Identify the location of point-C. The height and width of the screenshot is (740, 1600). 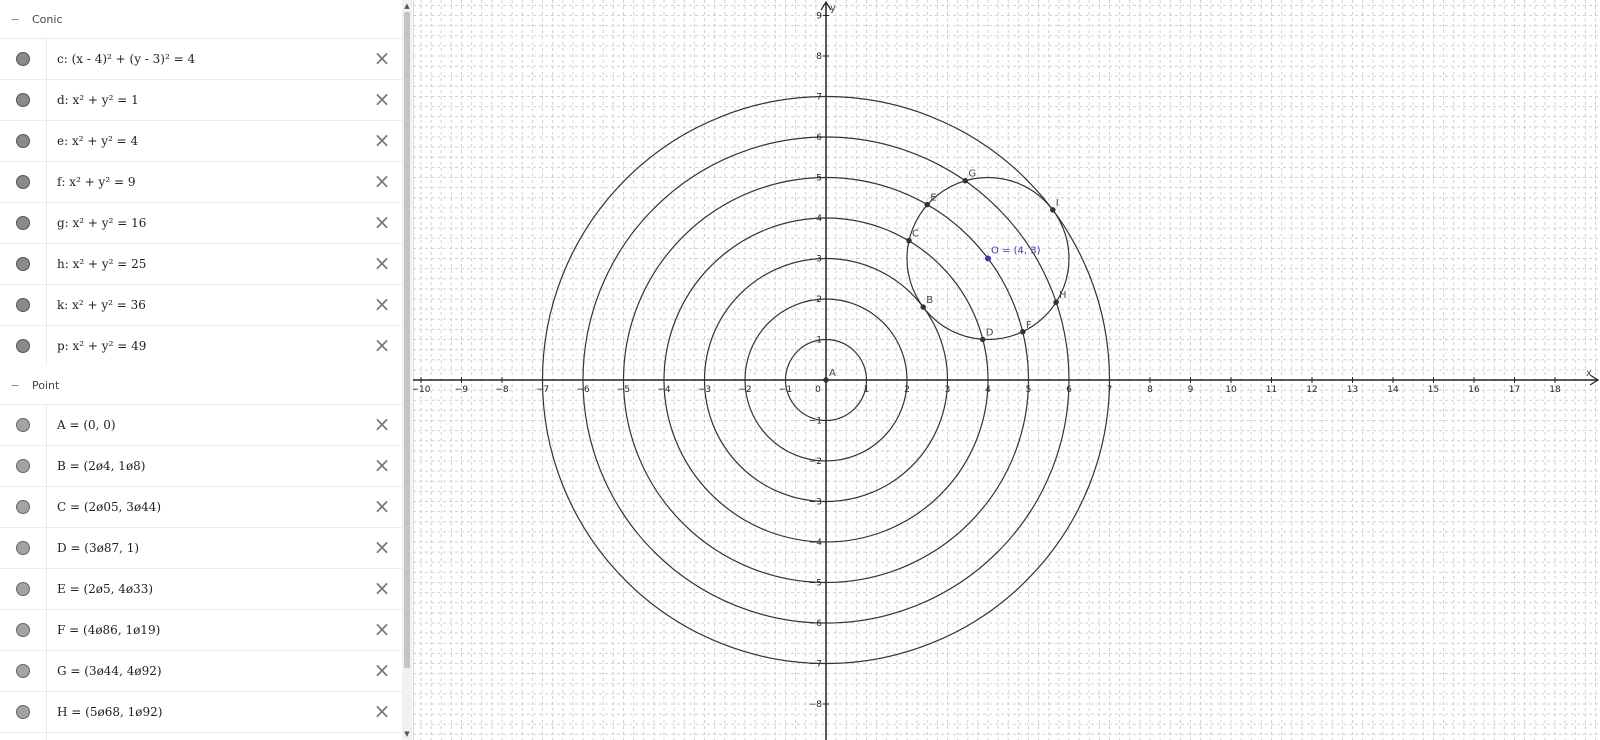
(909, 240).